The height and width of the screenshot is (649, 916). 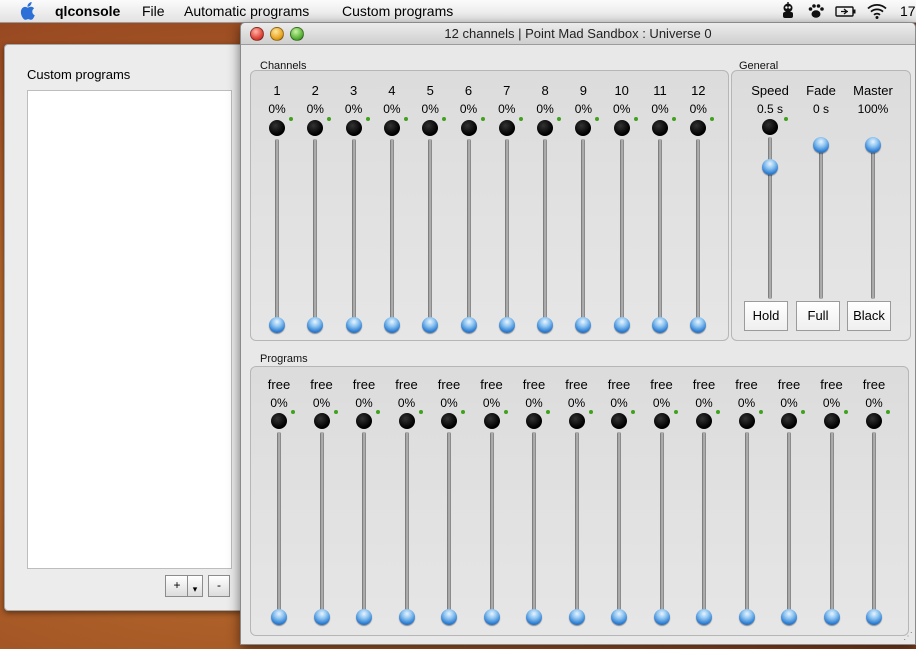 What do you see at coordinates (788, 11) in the screenshot?
I see `robot-icon` at bounding box center [788, 11].